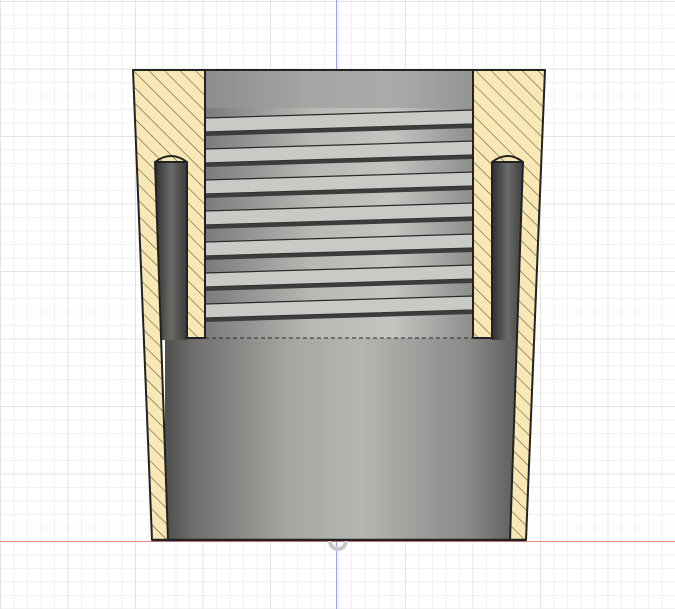  I want to click on origin-icon, so click(338, 545).